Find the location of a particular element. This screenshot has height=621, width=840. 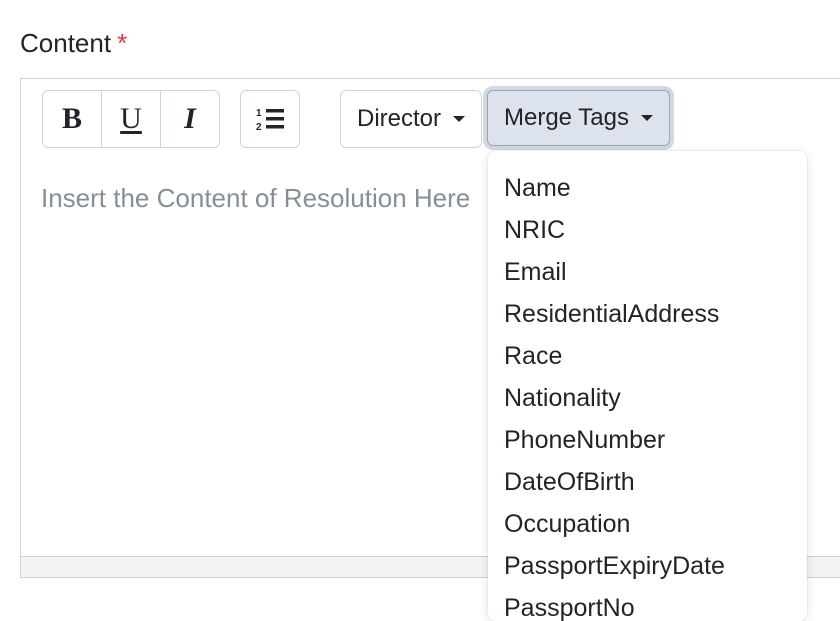

merge-tag-item-residential-address: ResidentialAddress is located at coordinates (647, 314).